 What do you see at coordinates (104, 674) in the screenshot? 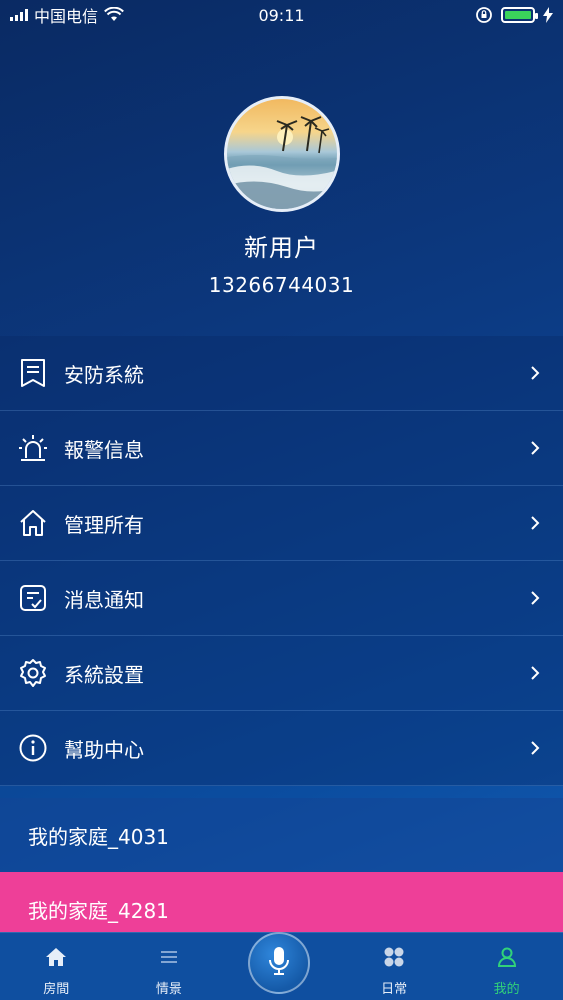
I see `menu-item-label: 系統設置` at bounding box center [104, 674].